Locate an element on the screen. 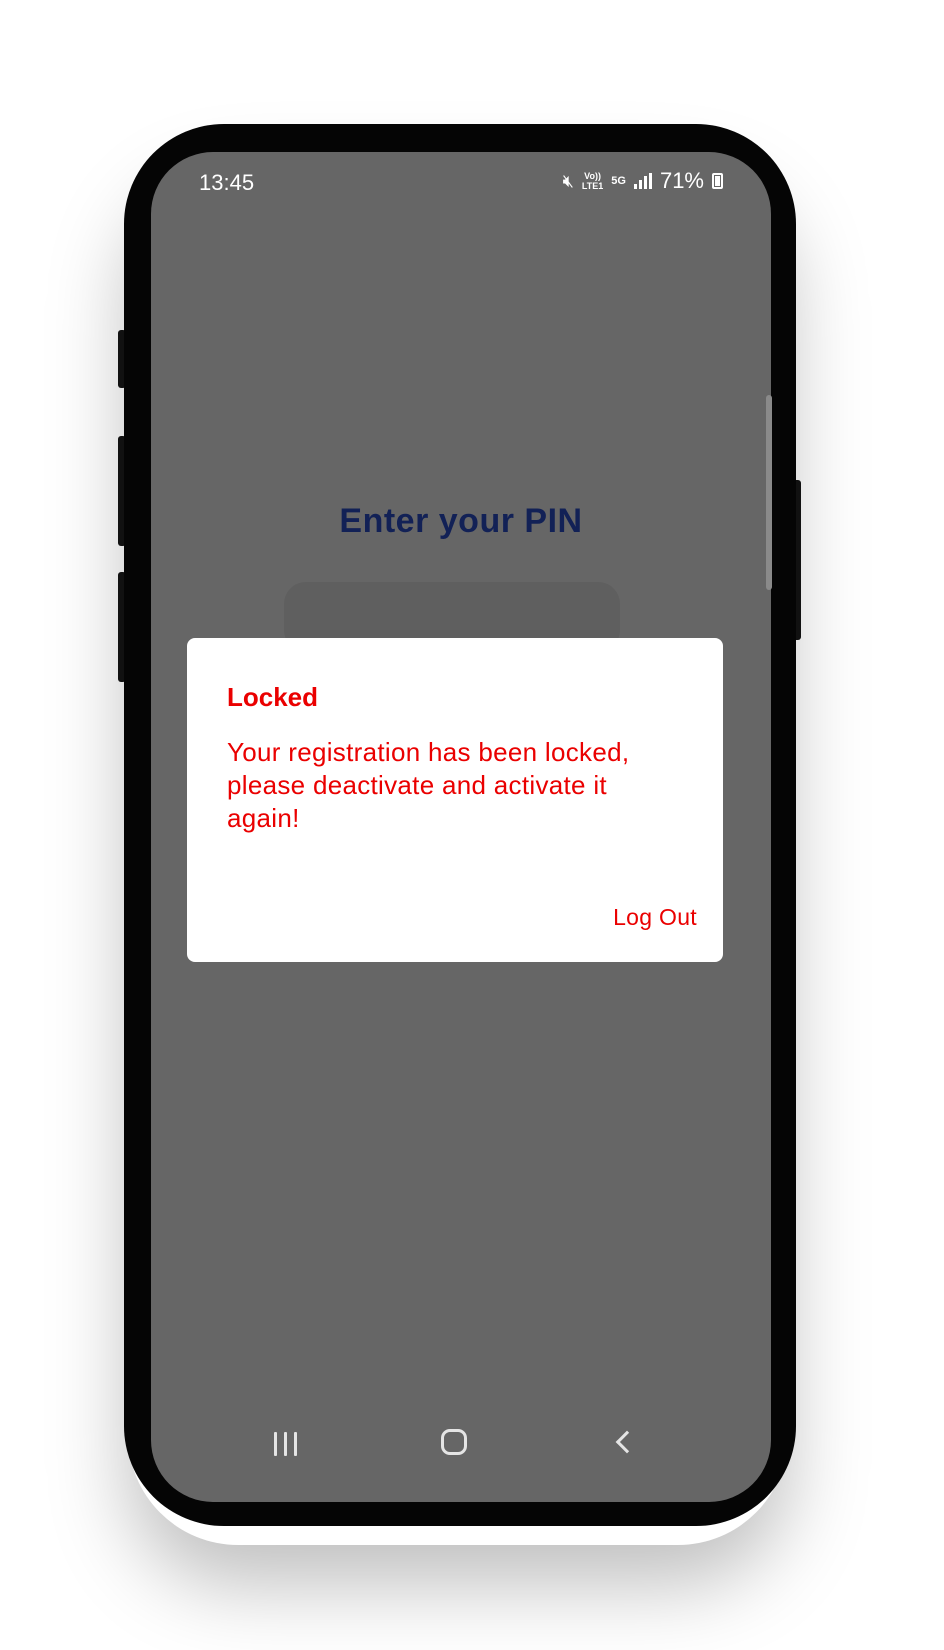 The height and width of the screenshot is (1650, 944). mute-icon: 🔇︎ is located at coordinates (568, 180).